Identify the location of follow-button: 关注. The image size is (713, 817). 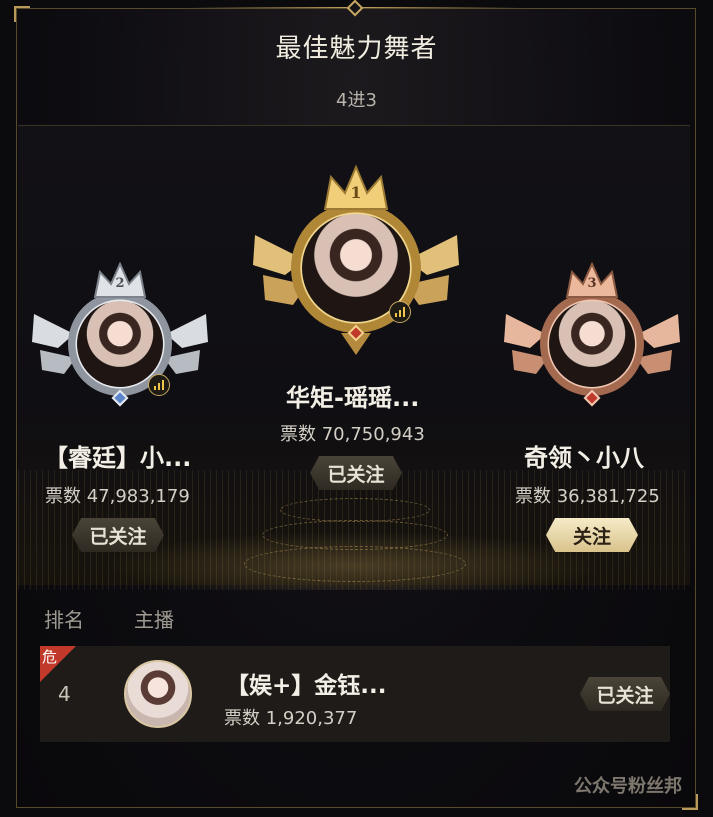
(592, 535).